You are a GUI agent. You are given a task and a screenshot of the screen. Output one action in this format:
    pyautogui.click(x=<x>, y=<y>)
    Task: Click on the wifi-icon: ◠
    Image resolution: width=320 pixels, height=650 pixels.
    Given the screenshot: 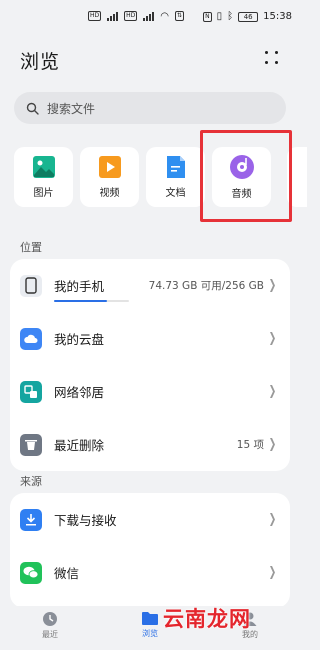 What is the action you would take?
    pyautogui.click(x=165, y=16)
    